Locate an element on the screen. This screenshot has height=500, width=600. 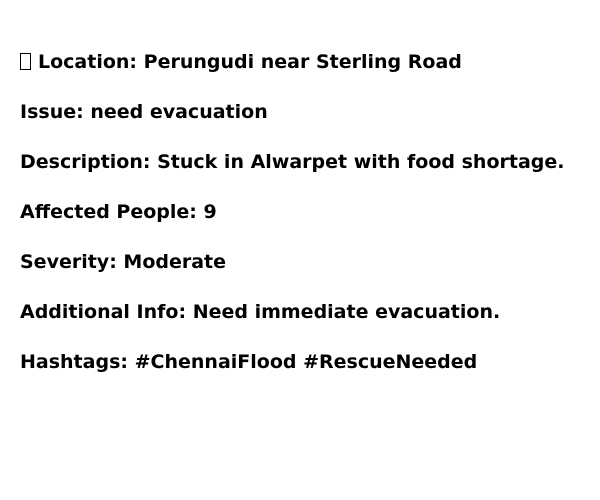
affected-people-label: Affected People: is located at coordinates (108, 212).